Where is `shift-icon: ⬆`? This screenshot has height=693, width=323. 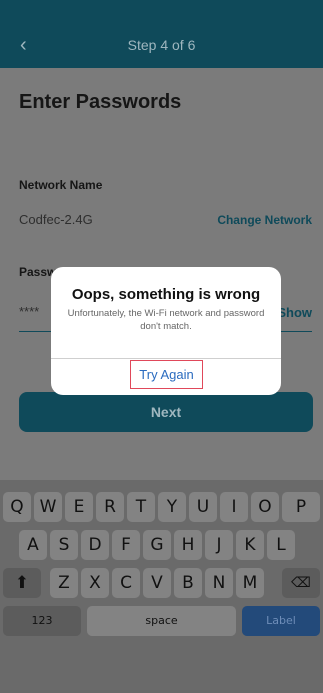
shift-icon: ⬆ is located at coordinates (22, 583).